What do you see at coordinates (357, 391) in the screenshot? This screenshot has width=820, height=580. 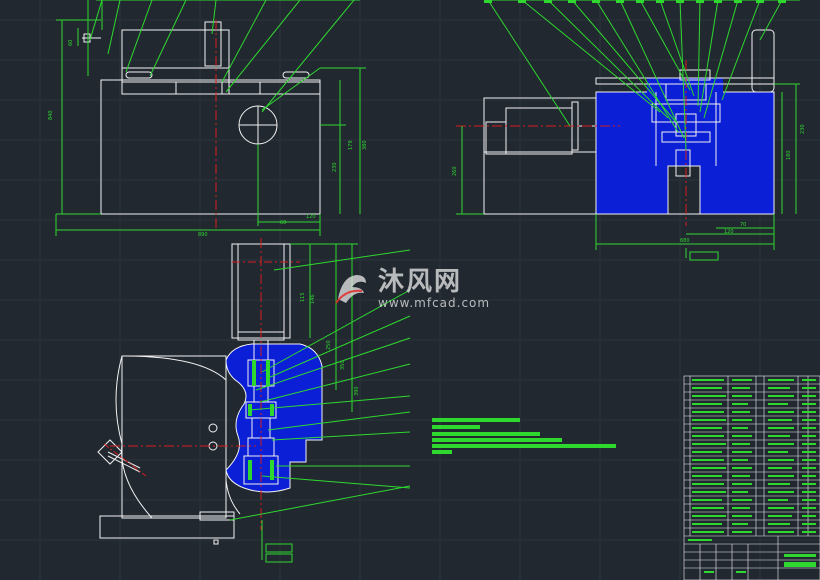 I see `svg-text: 390` at bounding box center [357, 391].